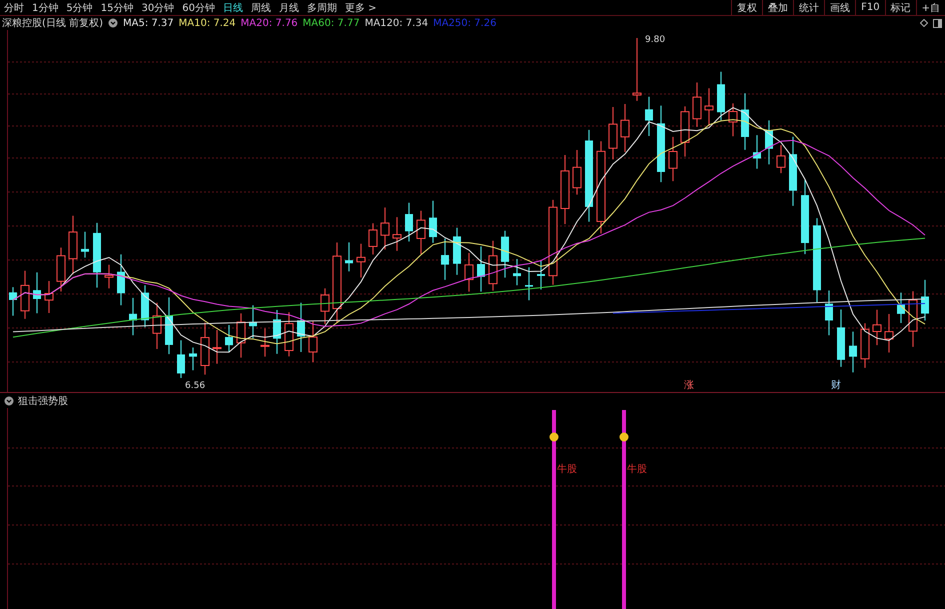  Describe the element at coordinates (924, 23) in the screenshot. I see `diamond-icon` at that location.